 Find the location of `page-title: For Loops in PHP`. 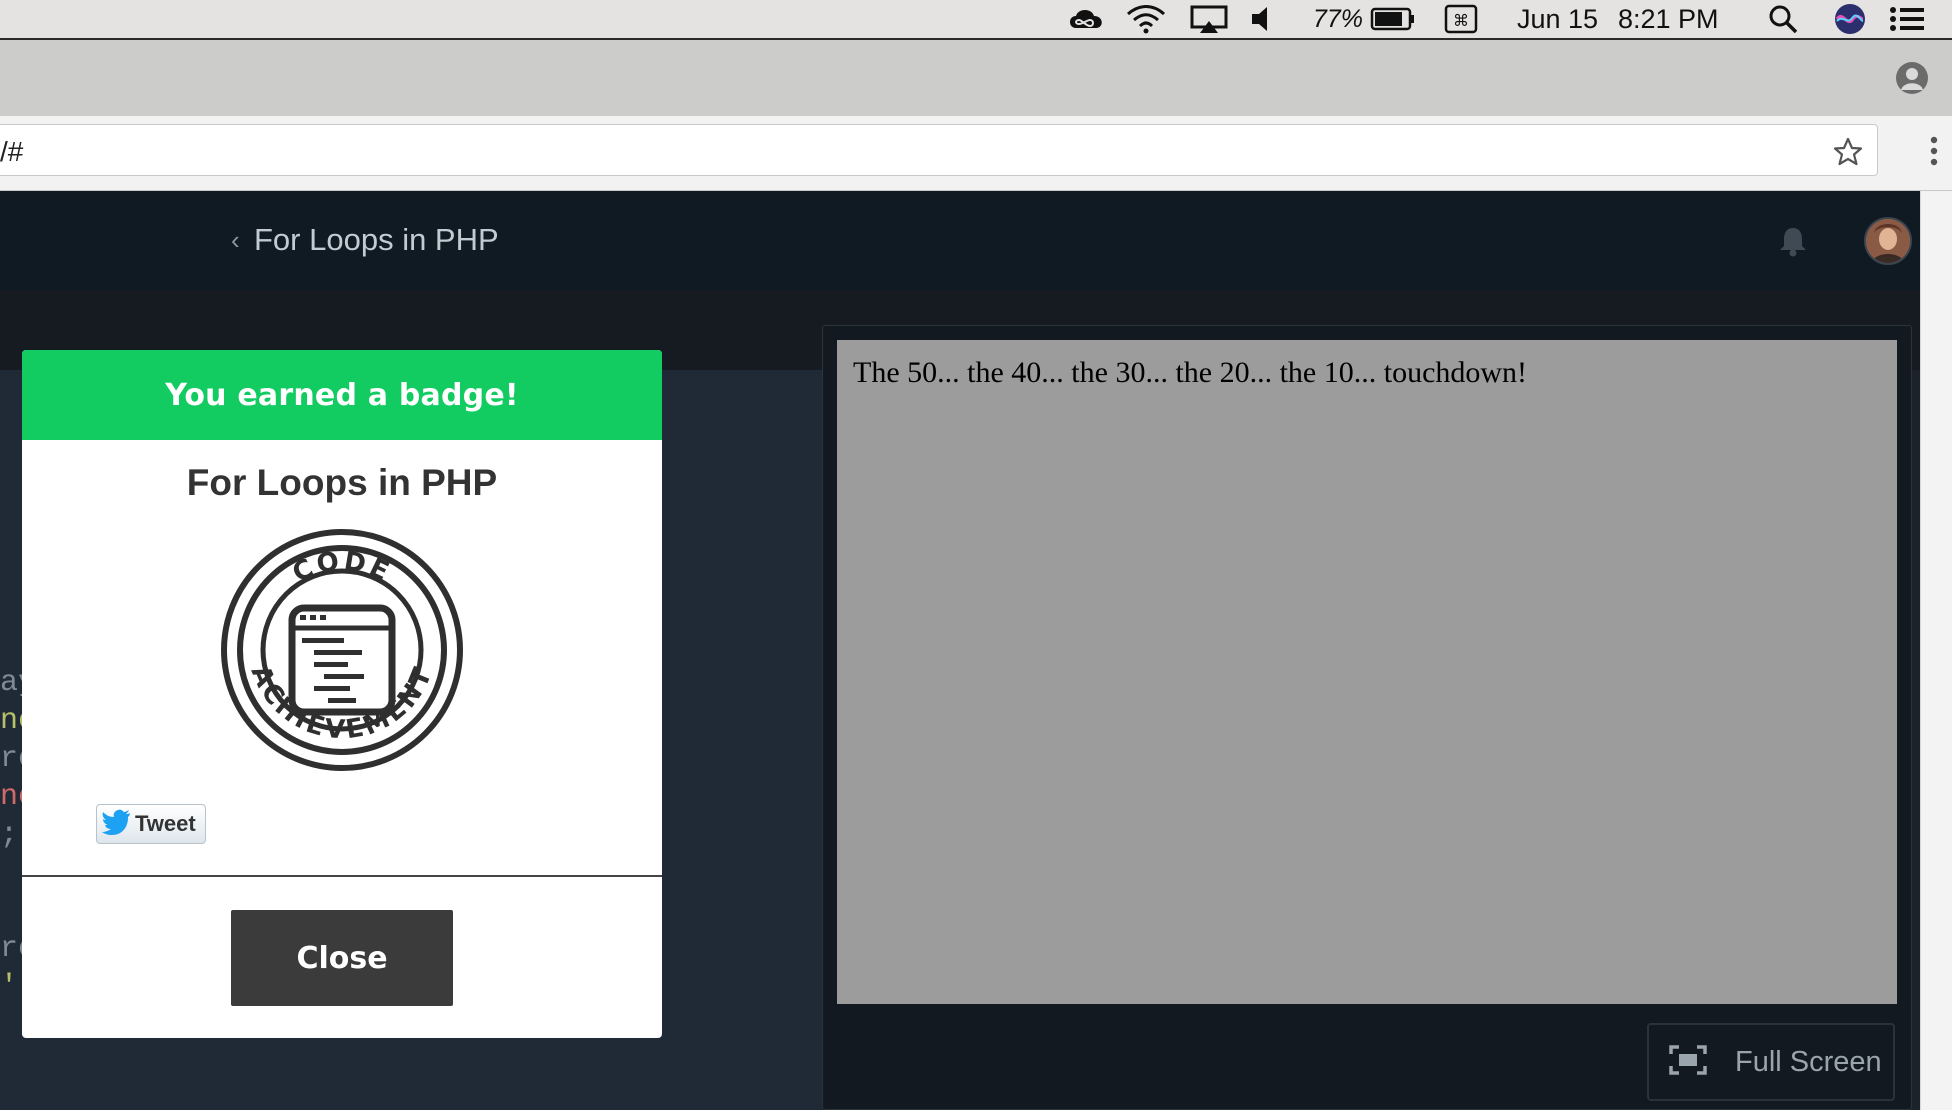

page-title: For Loops in PHP is located at coordinates (376, 240).